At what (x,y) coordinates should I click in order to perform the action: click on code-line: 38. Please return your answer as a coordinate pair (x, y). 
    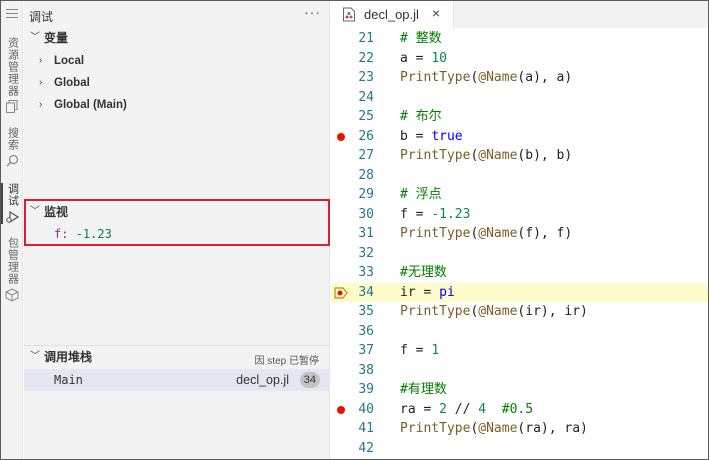
    Looking at the image, I should click on (519, 371).